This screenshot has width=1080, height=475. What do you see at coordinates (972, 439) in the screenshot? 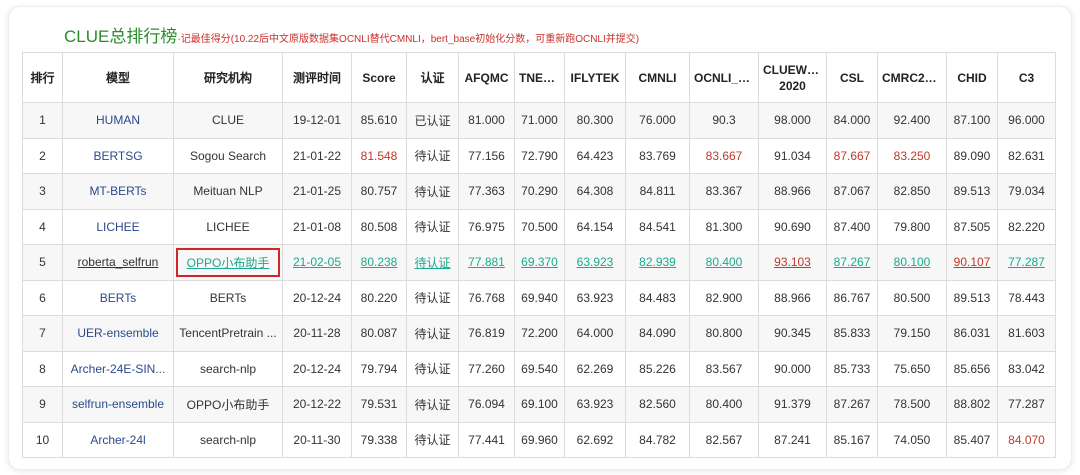
I see `task-score-cell: 85.407` at bounding box center [972, 439].